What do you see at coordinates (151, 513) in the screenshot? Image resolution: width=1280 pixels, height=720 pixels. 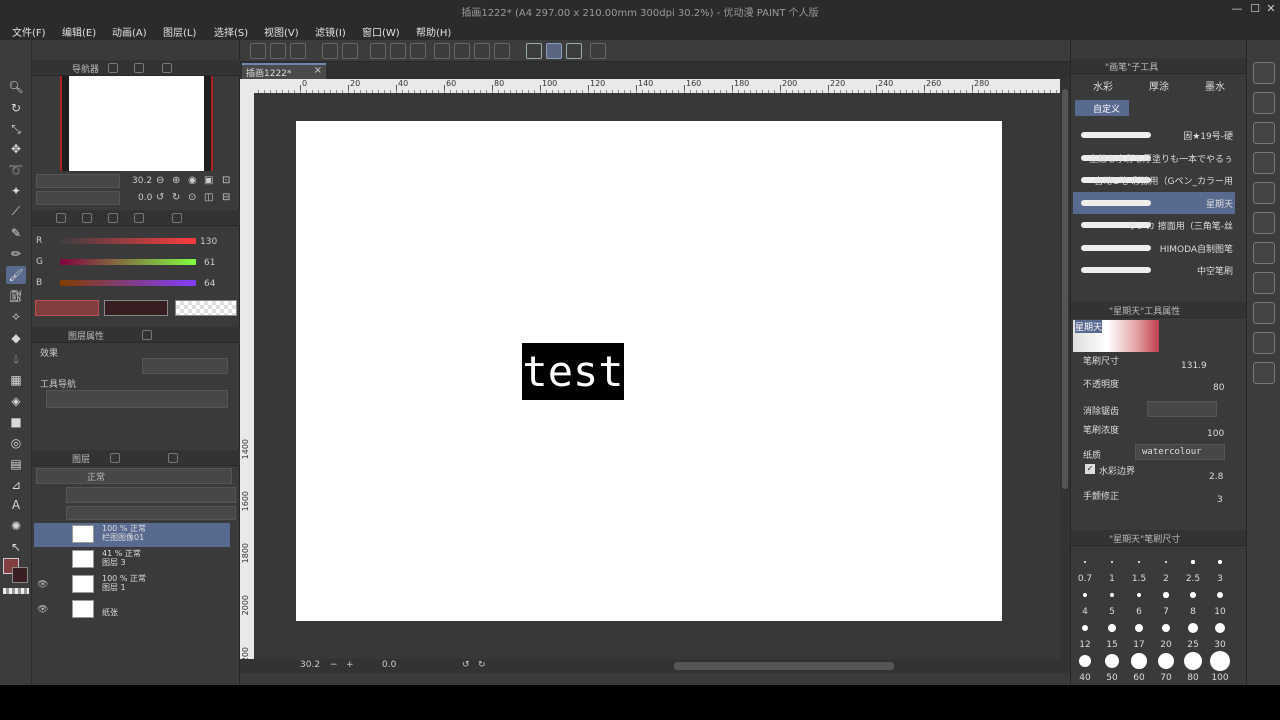 I see `layer-action-bar` at bounding box center [151, 513].